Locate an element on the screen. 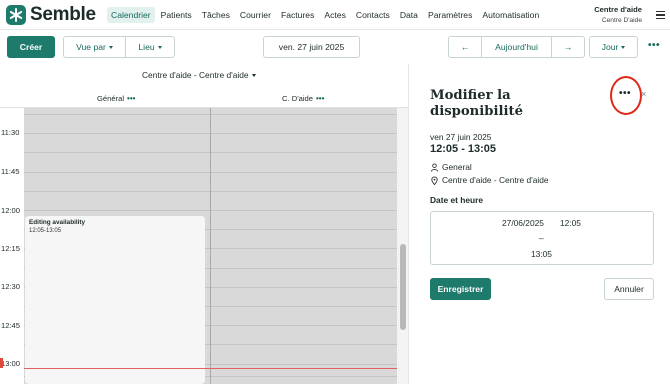 The height and width of the screenshot is (384, 670). location-pin-icon is located at coordinates (434, 180).